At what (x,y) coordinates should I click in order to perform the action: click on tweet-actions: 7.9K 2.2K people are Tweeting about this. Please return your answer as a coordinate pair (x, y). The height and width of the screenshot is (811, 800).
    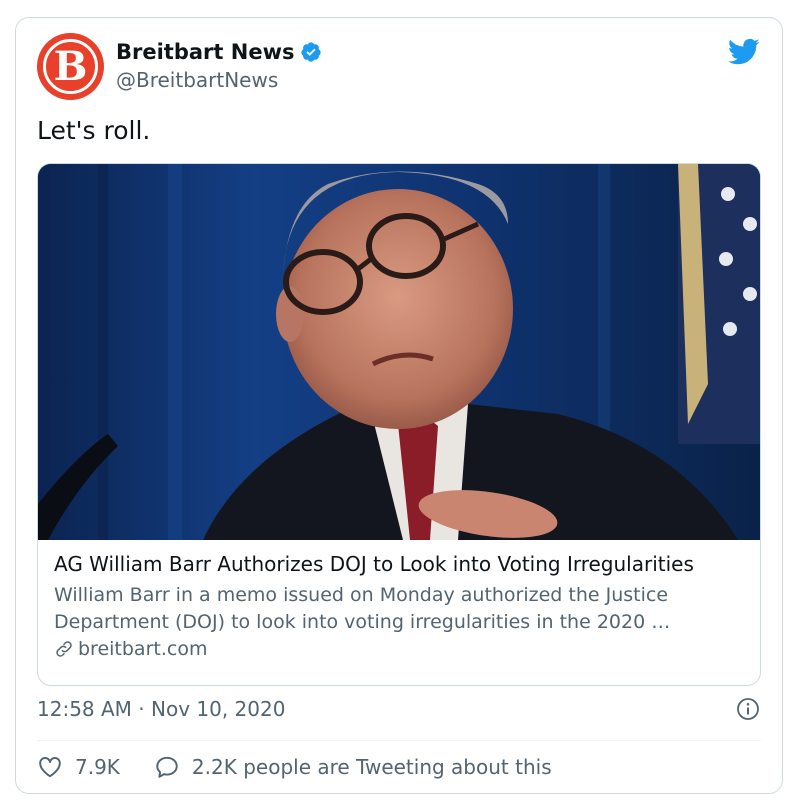
    Looking at the image, I should click on (294, 767).